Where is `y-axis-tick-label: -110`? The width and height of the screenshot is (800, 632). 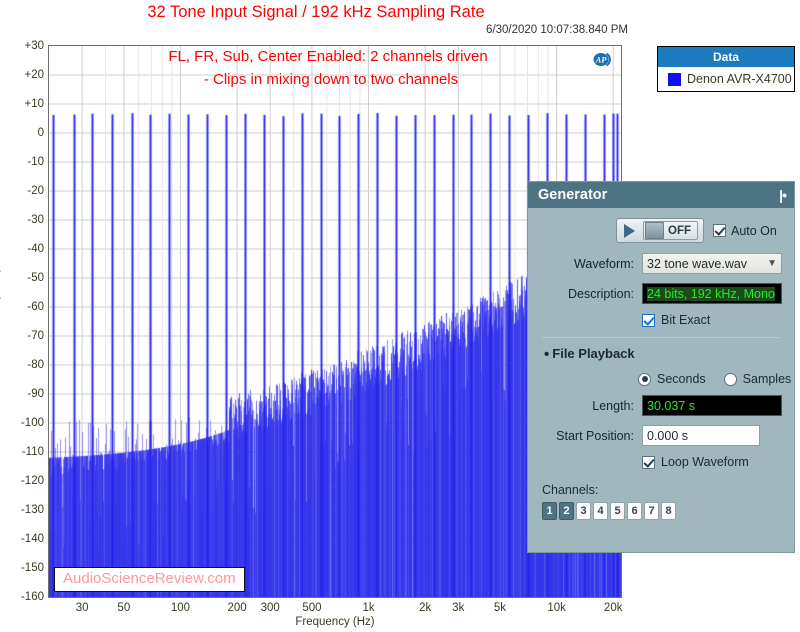
y-axis-tick-label: -110 is located at coordinates (32, 452).